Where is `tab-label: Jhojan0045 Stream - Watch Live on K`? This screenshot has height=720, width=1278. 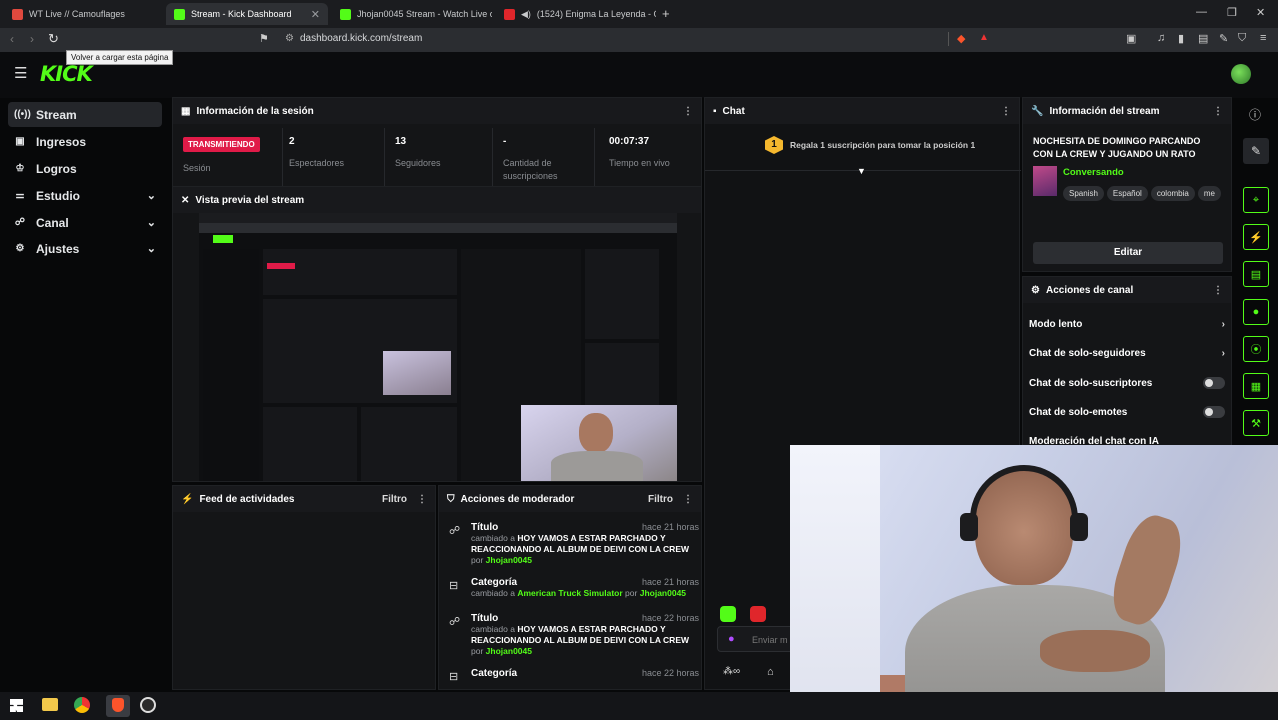 tab-label: Jhojan0045 Stream - Watch Live on K is located at coordinates (424, 14).